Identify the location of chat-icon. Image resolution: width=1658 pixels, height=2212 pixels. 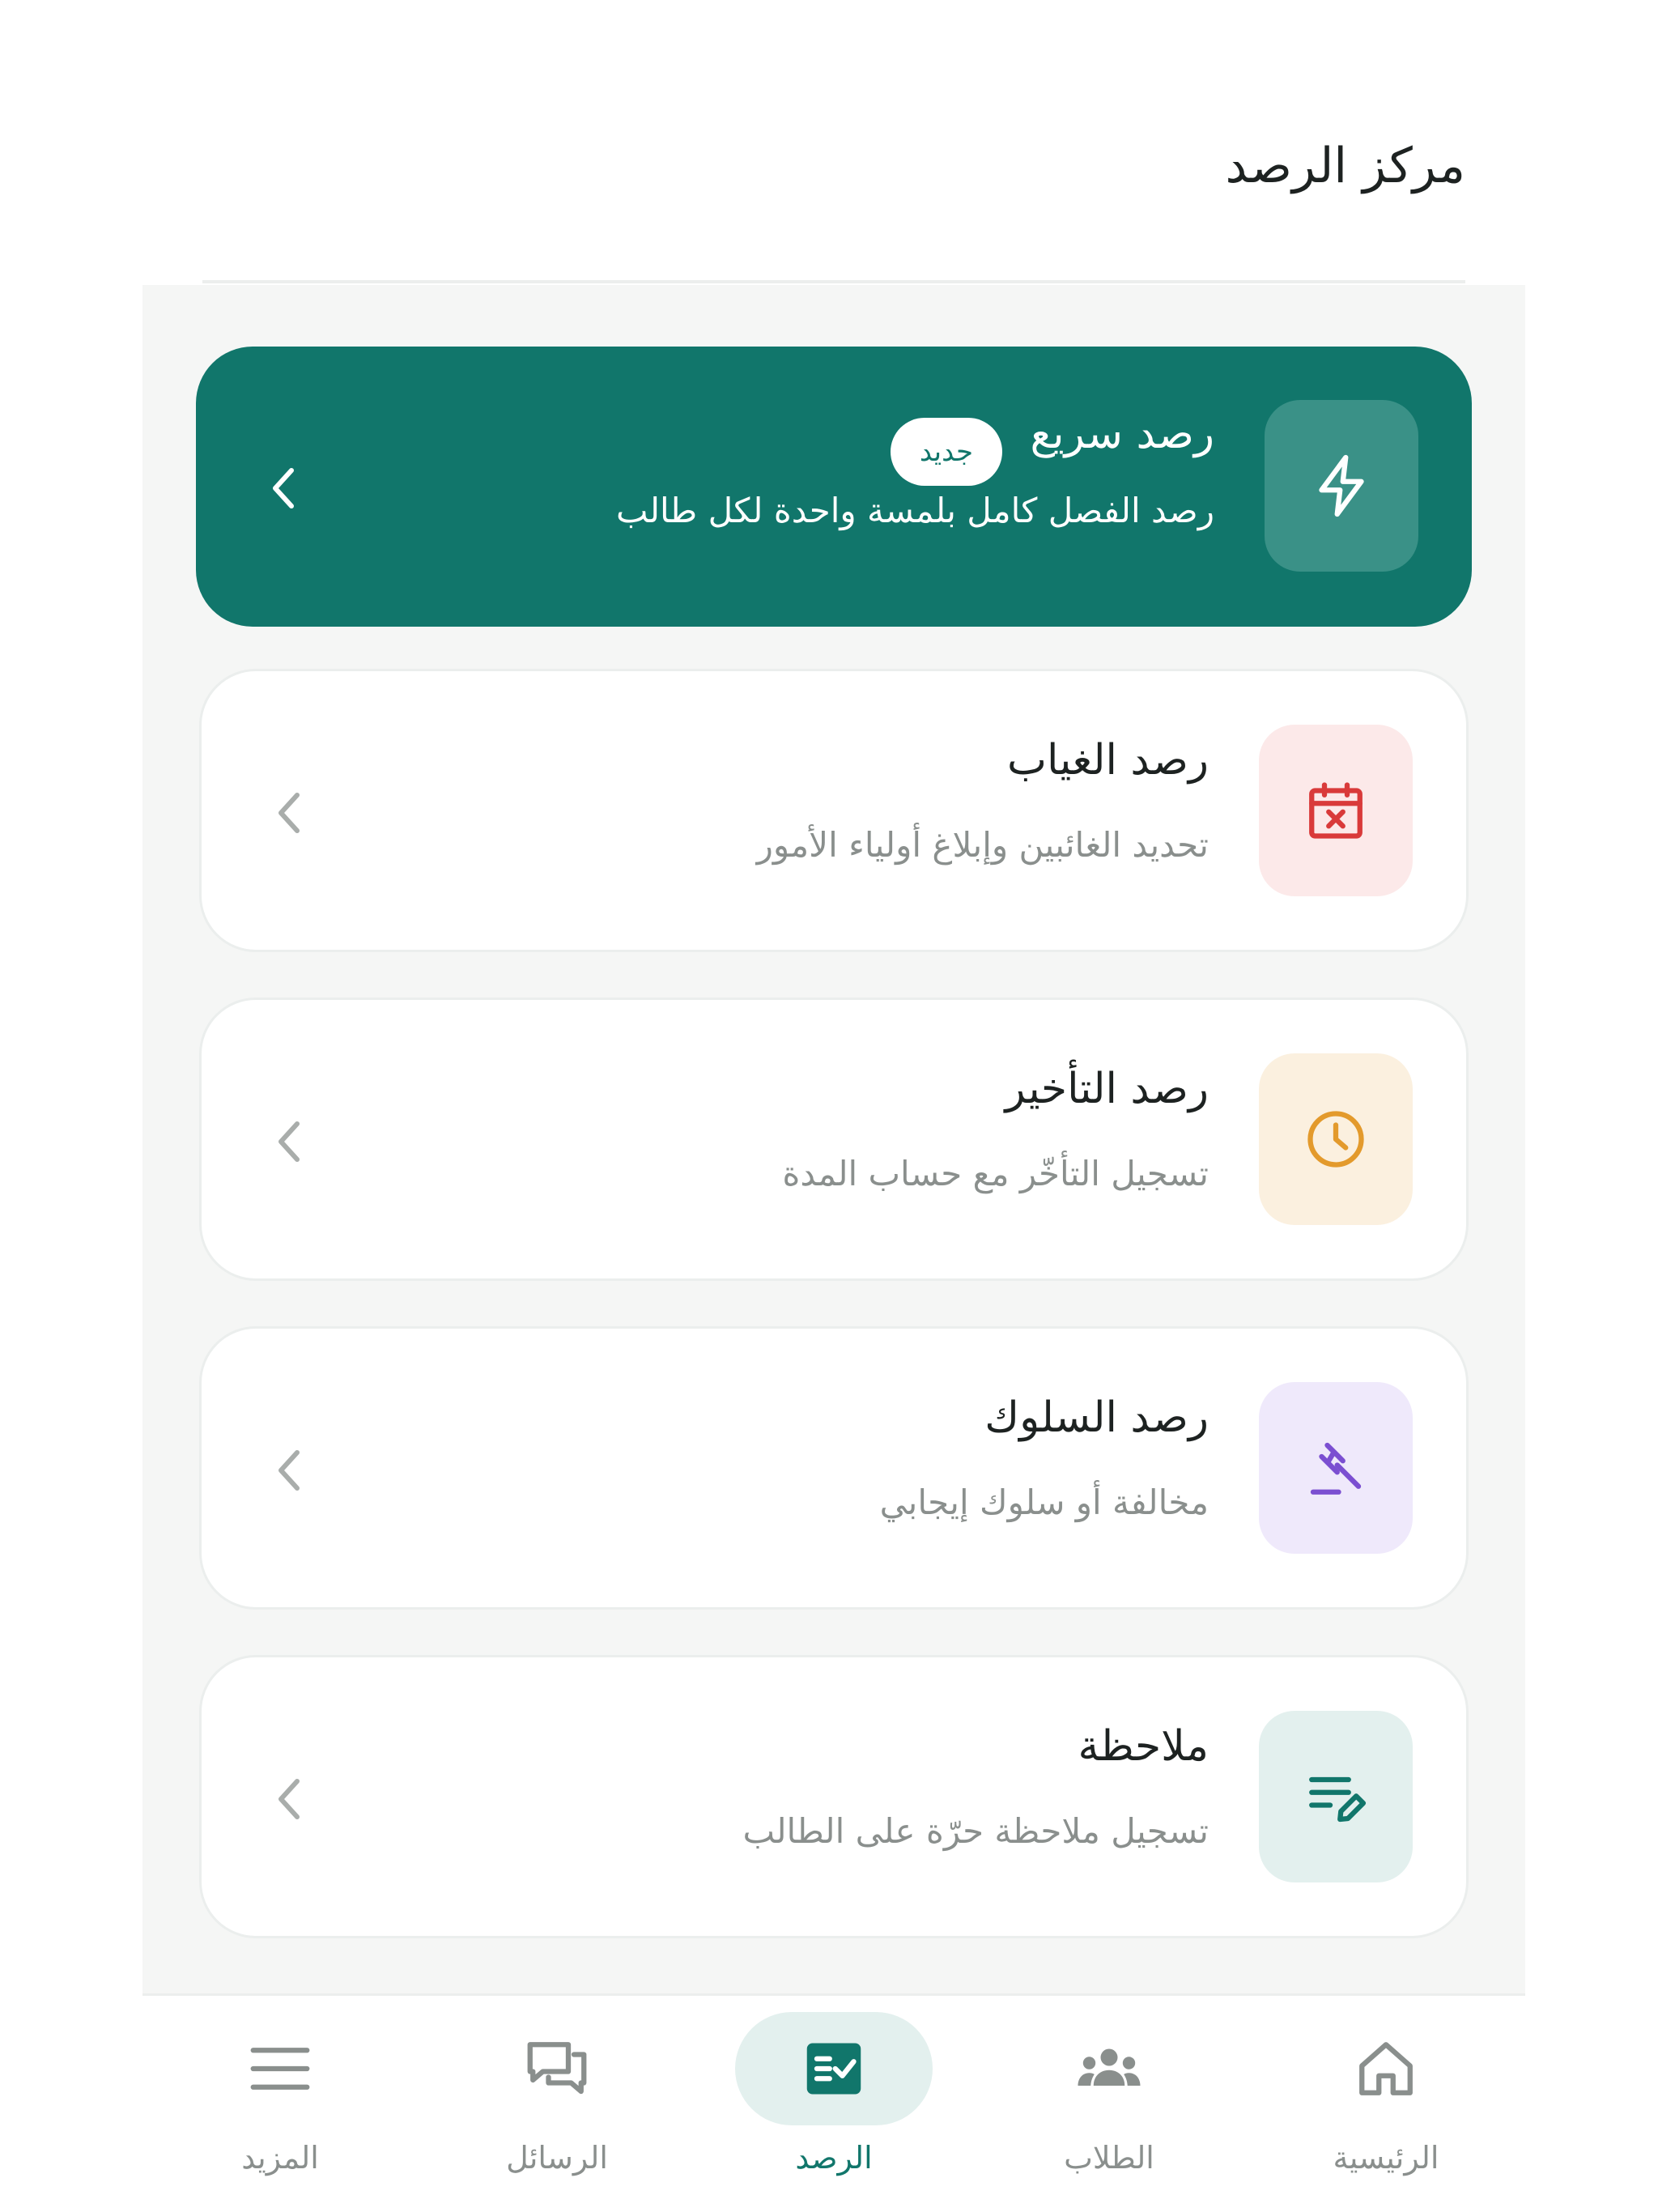
(557, 2068).